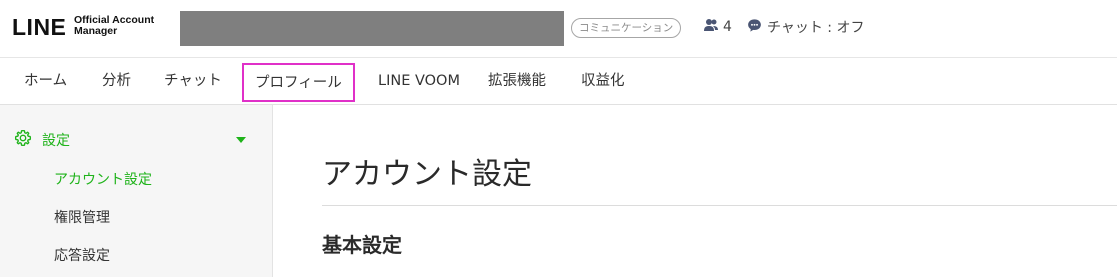  What do you see at coordinates (427, 174) in the screenshot?
I see `page-title: アカウント設定` at bounding box center [427, 174].